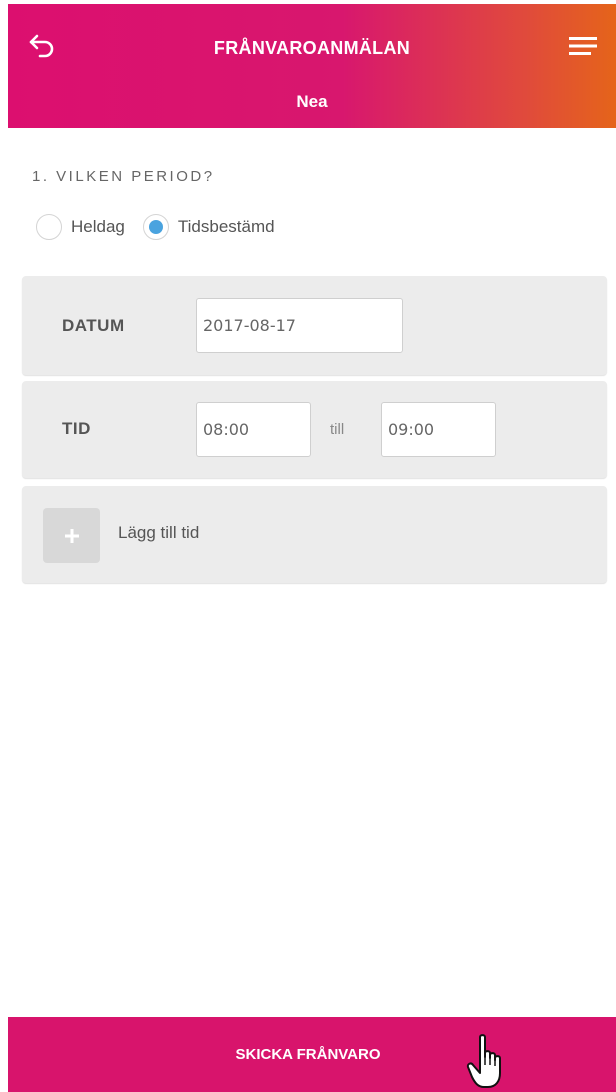 The width and height of the screenshot is (616, 1092). I want to click on add-time-label: Lägg till tid, so click(158, 533).